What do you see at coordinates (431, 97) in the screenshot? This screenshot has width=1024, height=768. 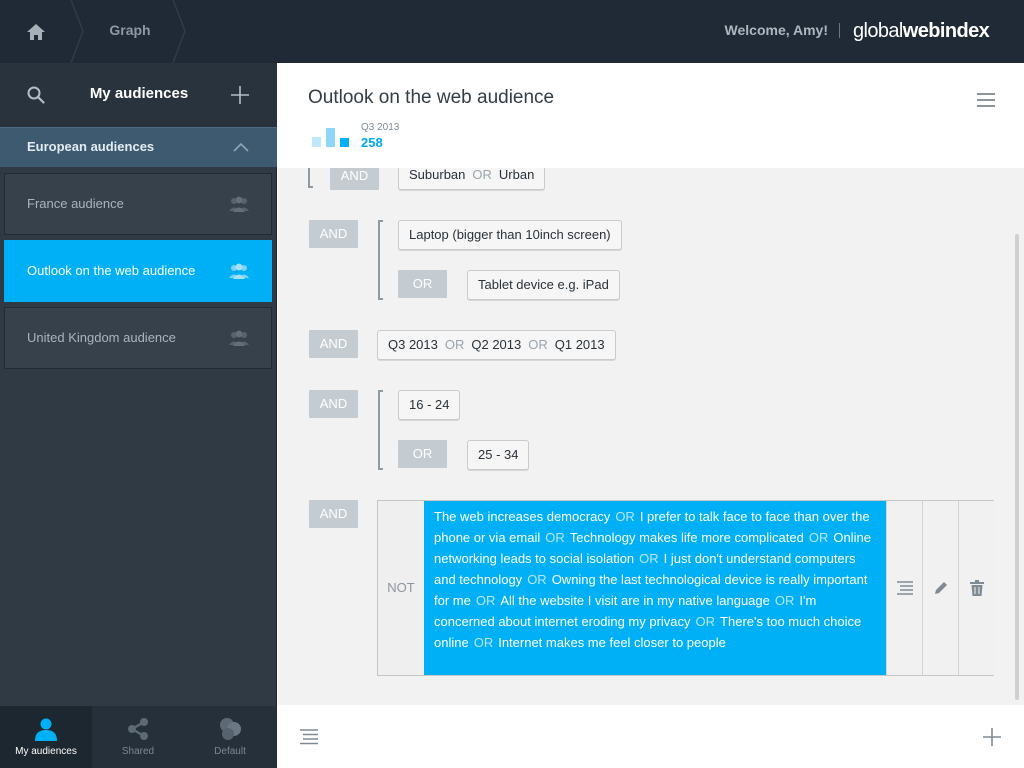 I see `page-title: Outlook on the web audience` at bounding box center [431, 97].